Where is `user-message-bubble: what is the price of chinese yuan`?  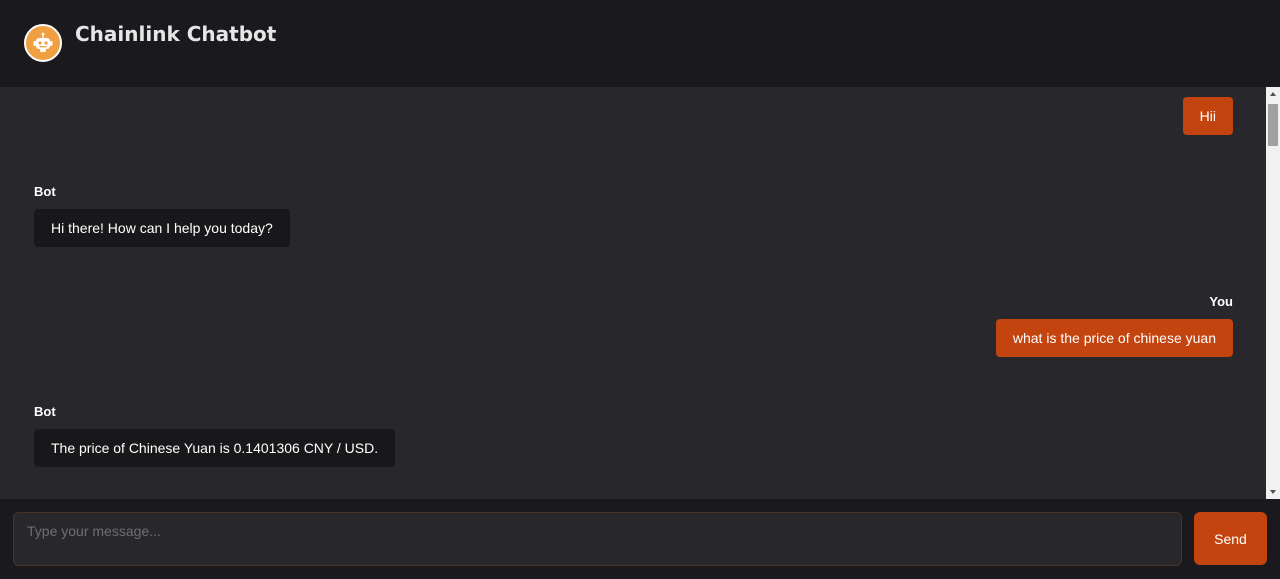 user-message-bubble: what is the price of chinese yuan is located at coordinates (1114, 338).